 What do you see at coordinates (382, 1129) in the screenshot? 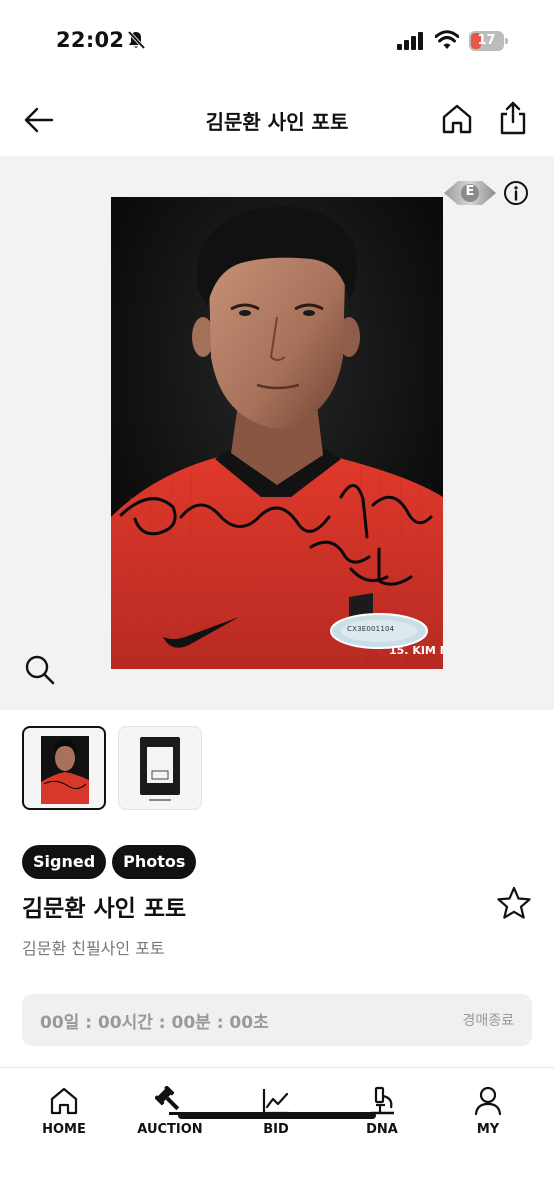
I see `nav-dna-label: DNA` at bounding box center [382, 1129].